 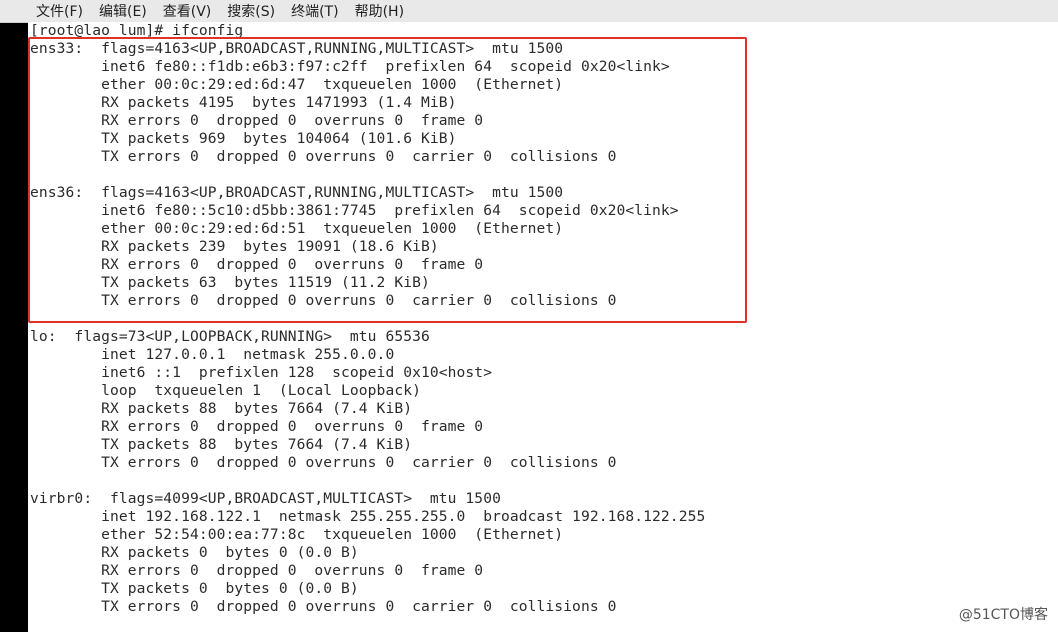 What do you see at coordinates (234, 246) in the screenshot?
I see `output-line: RX packets 239 bytes 19091 (18.6 KiB)` at bounding box center [234, 246].